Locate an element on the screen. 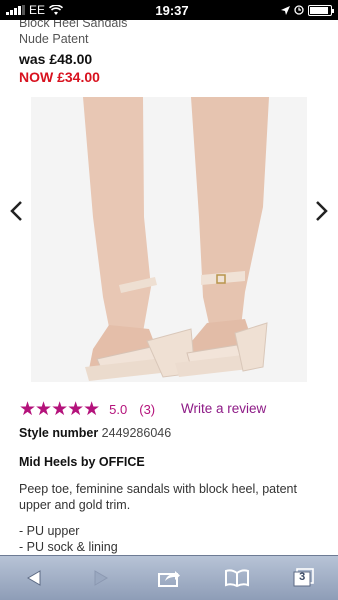 The height and width of the screenshot is (600, 338). share-button is located at coordinates (169, 578).